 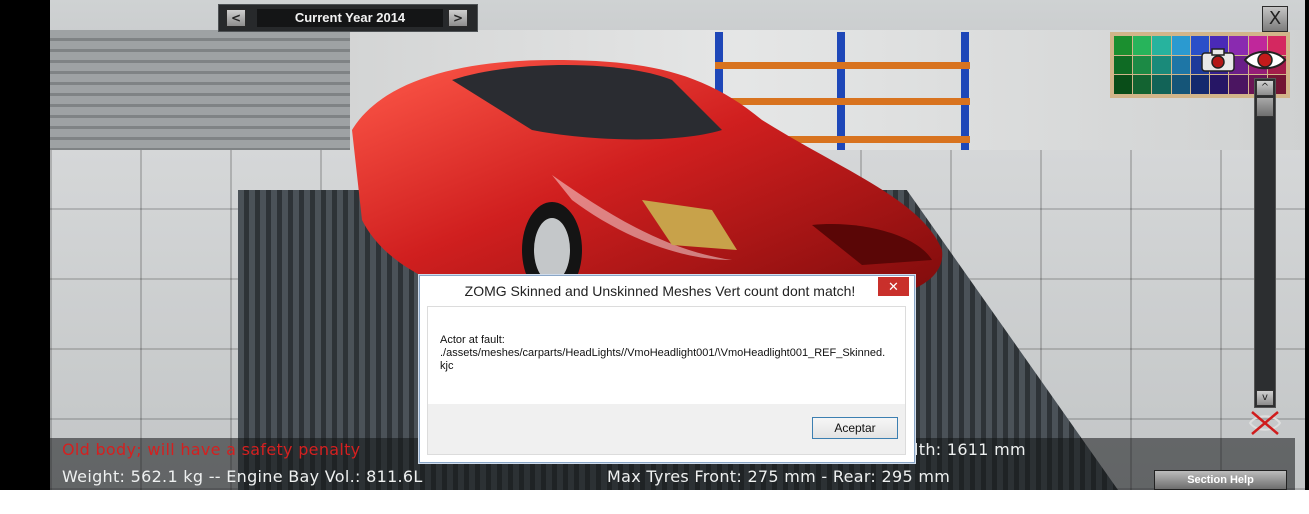 I want to click on no-view-icon, so click(x=1265, y=423).